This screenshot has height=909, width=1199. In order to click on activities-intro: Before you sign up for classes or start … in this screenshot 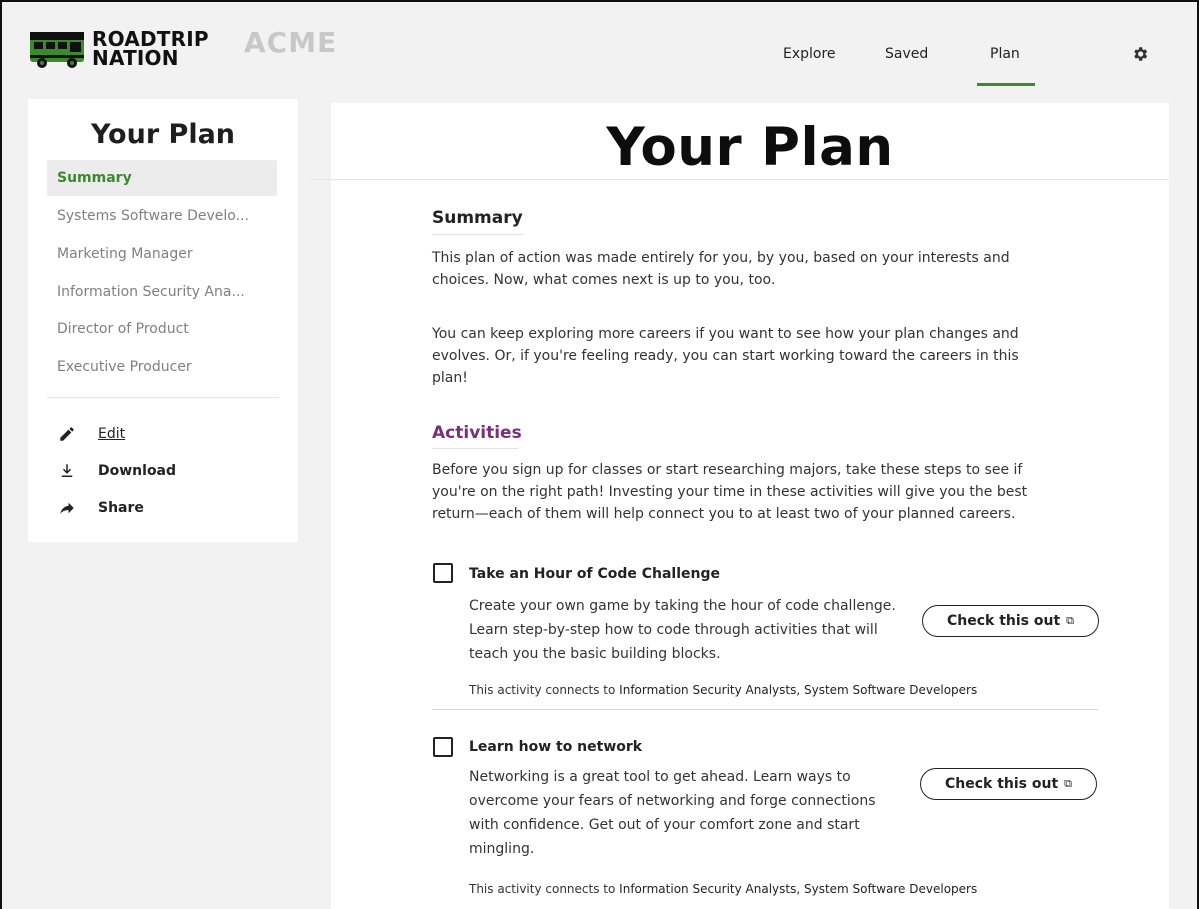, I will do `click(730, 492)`.